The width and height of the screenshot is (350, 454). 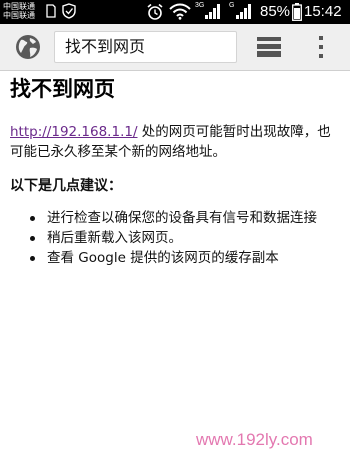 What do you see at coordinates (297, 12) in the screenshot?
I see `battery-icon` at bounding box center [297, 12].